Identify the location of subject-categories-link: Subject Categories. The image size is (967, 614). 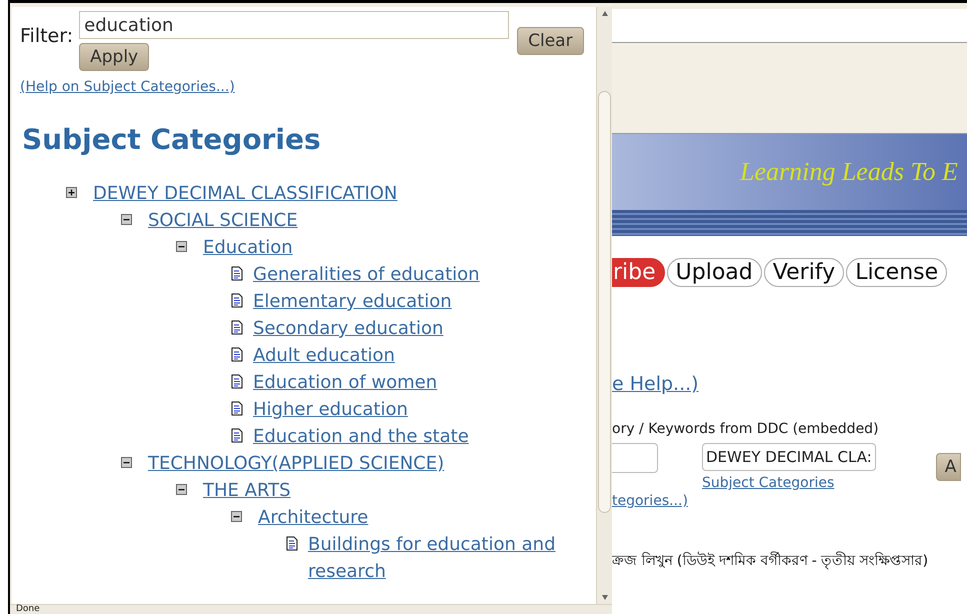
(789, 483).